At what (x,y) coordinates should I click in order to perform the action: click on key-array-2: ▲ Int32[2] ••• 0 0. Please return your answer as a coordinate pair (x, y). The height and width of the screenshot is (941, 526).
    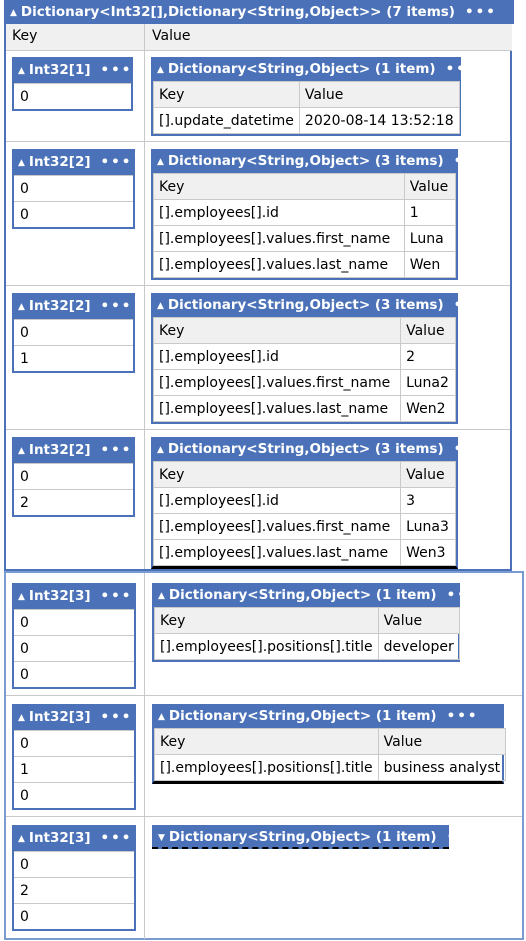
    Looking at the image, I should click on (73, 189).